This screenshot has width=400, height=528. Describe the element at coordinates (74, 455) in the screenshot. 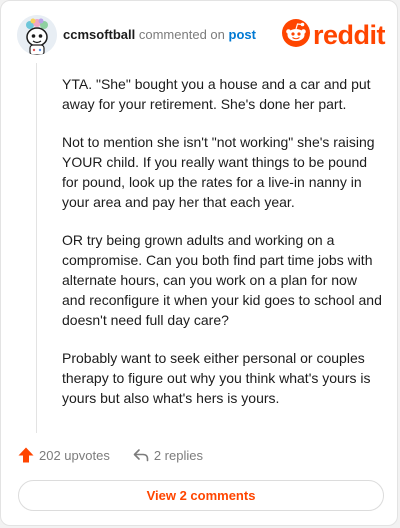

I see `upvote-count: 202 upvotes` at that location.